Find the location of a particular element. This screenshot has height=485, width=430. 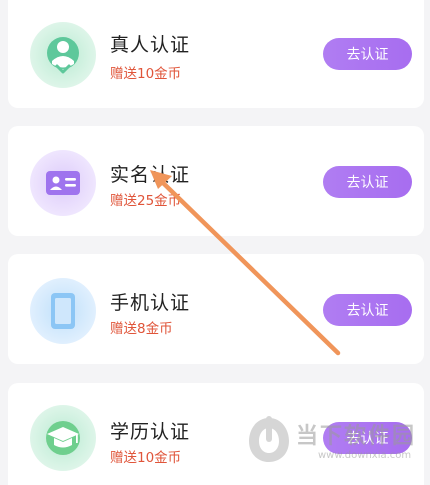

watermark: 当下软件园 www.downxia.com is located at coordinates (336, 440).